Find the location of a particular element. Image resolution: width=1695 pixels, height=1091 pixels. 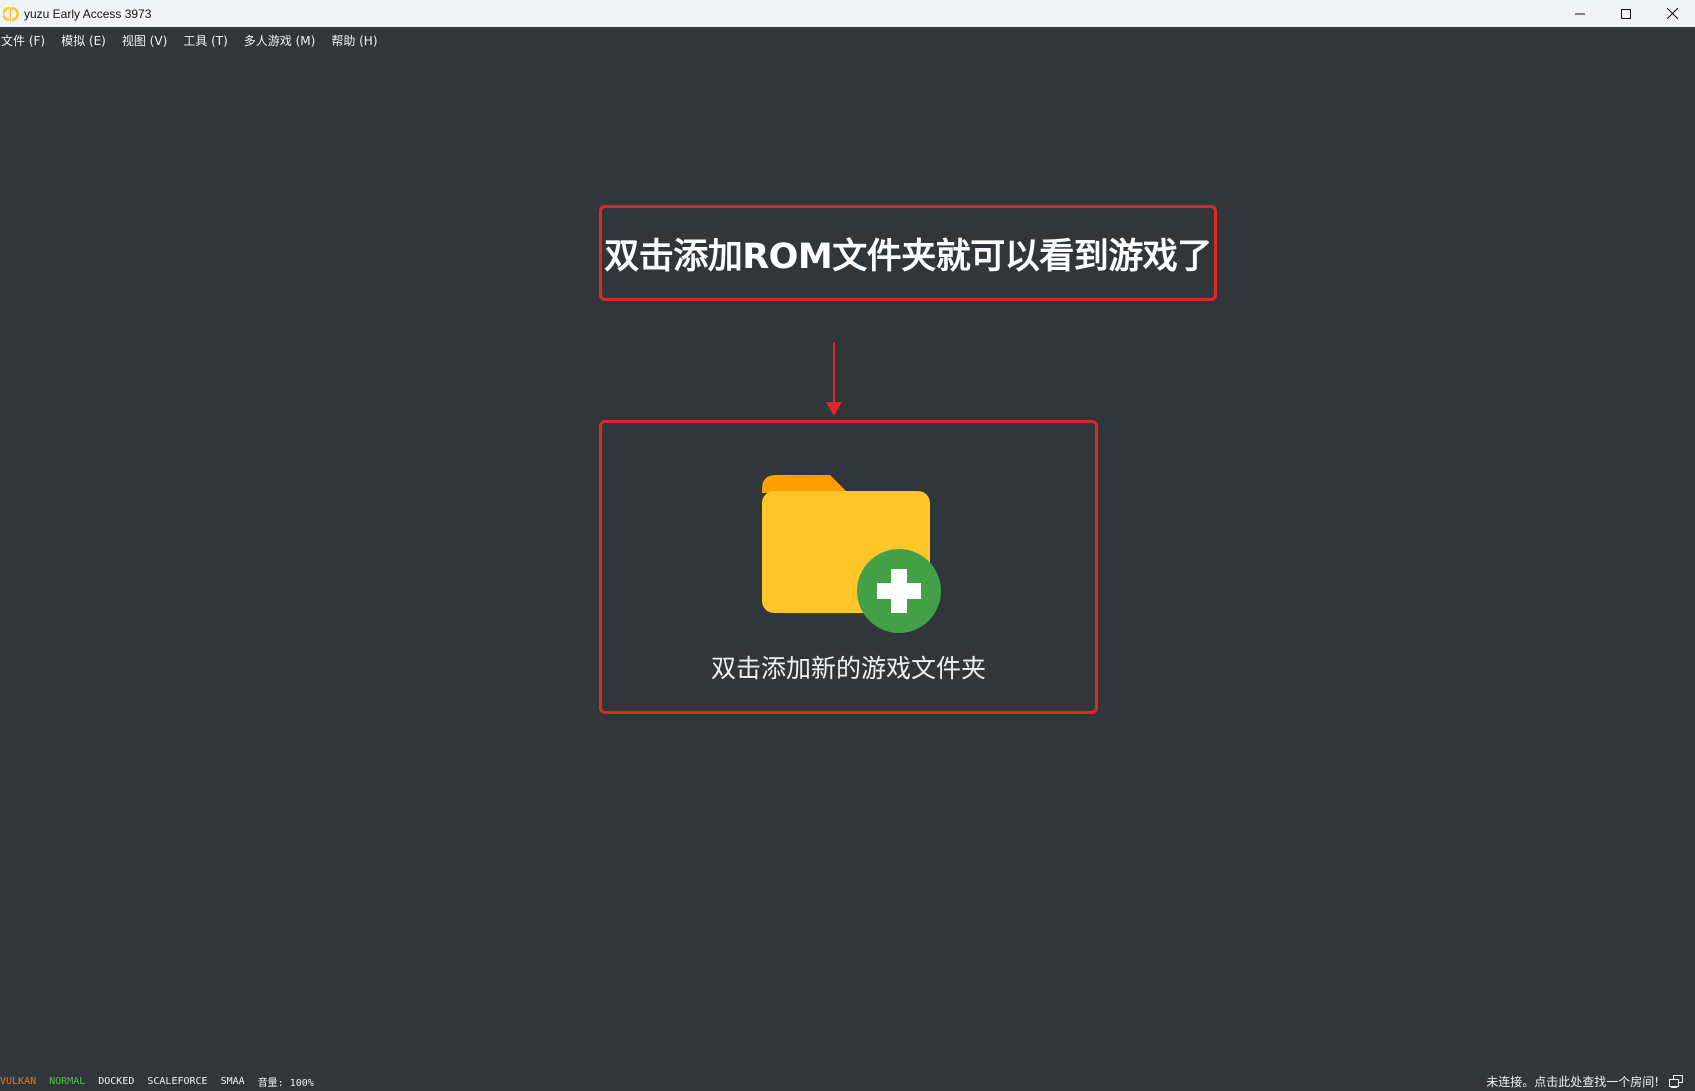

maximize-button is located at coordinates (1626, 13).